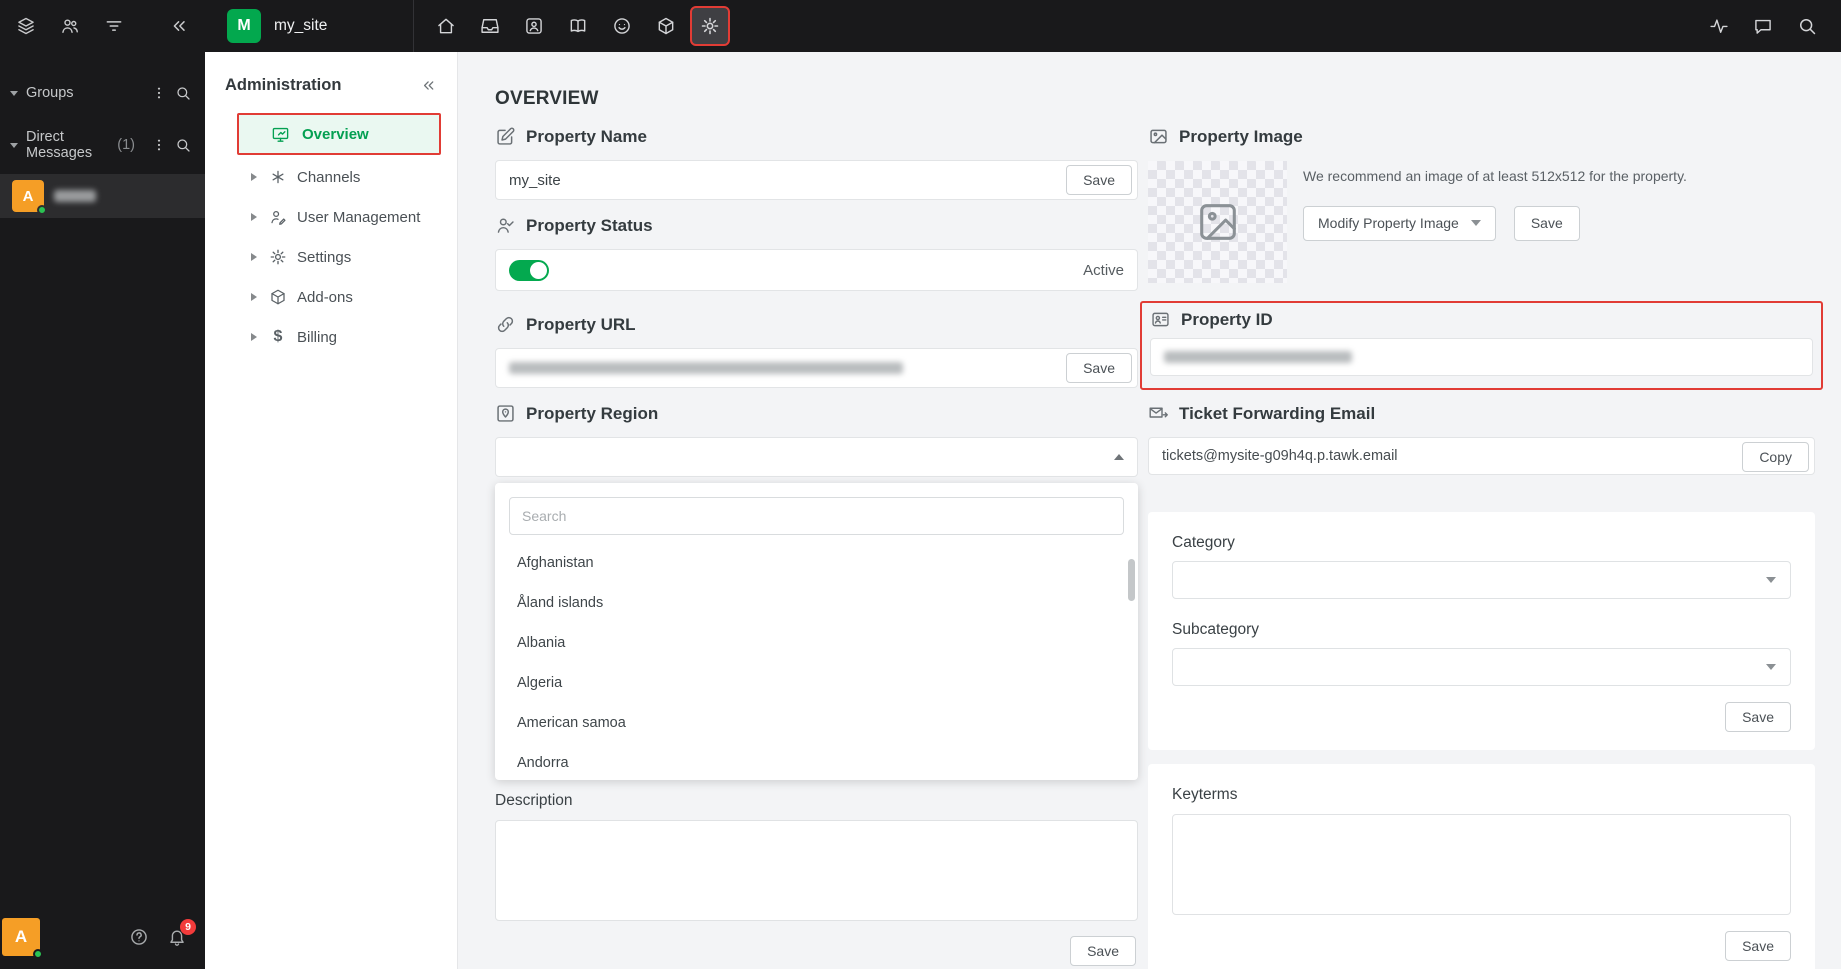 This screenshot has width=1841, height=969. I want to click on category-card: Category Subcategory Save, so click(1481, 631).